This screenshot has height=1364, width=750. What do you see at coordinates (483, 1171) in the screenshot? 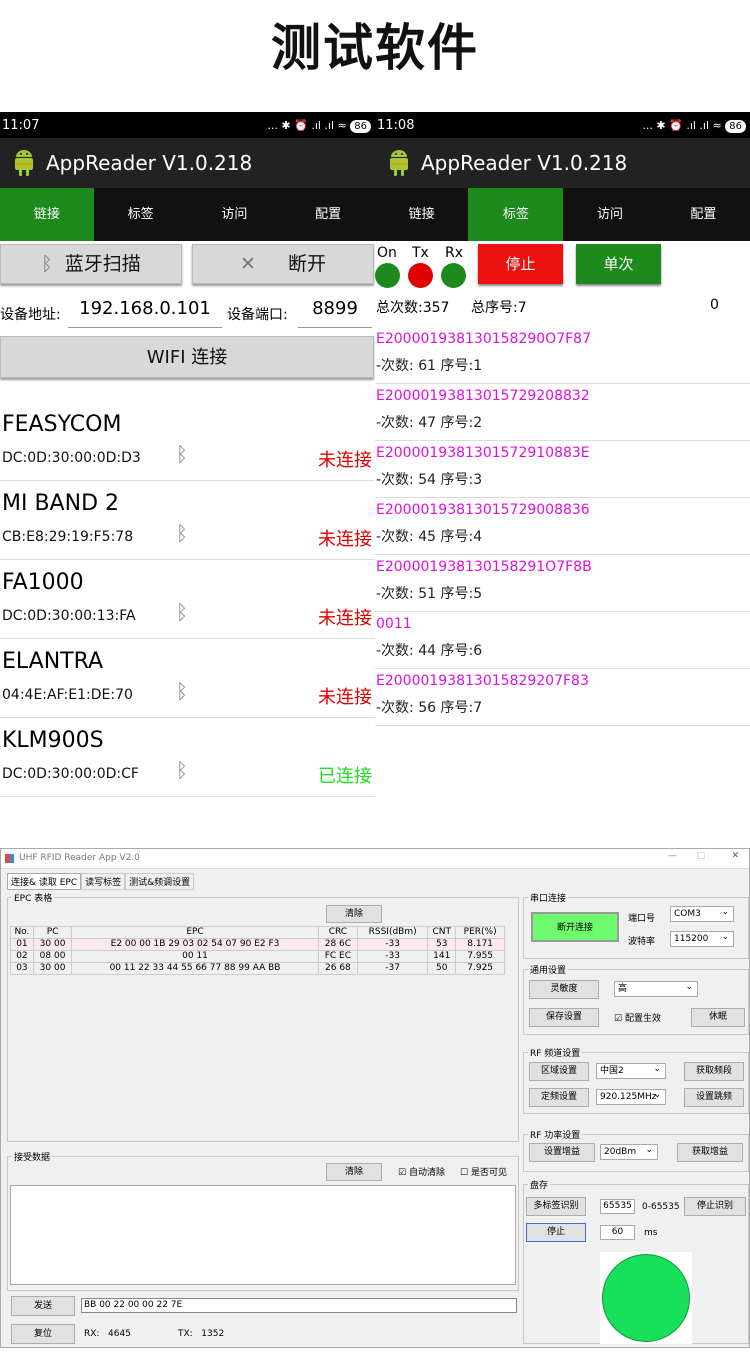
I see `visible-checkbox: ☐ 是否可见` at bounding box center [483, 1171].